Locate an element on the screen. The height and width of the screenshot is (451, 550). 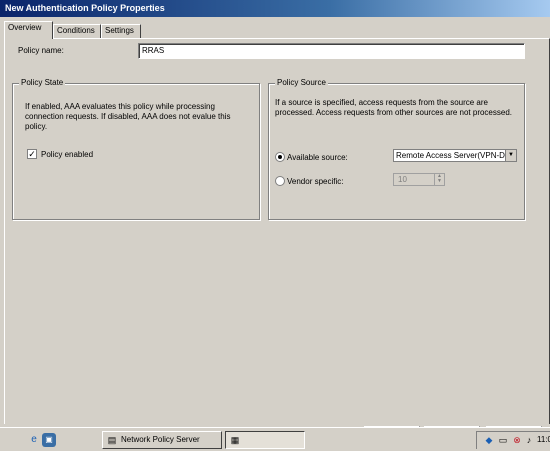
system-tray: ◆ ▭ ⊗ ♪ 11:0 is located at coordinates (513, 440).